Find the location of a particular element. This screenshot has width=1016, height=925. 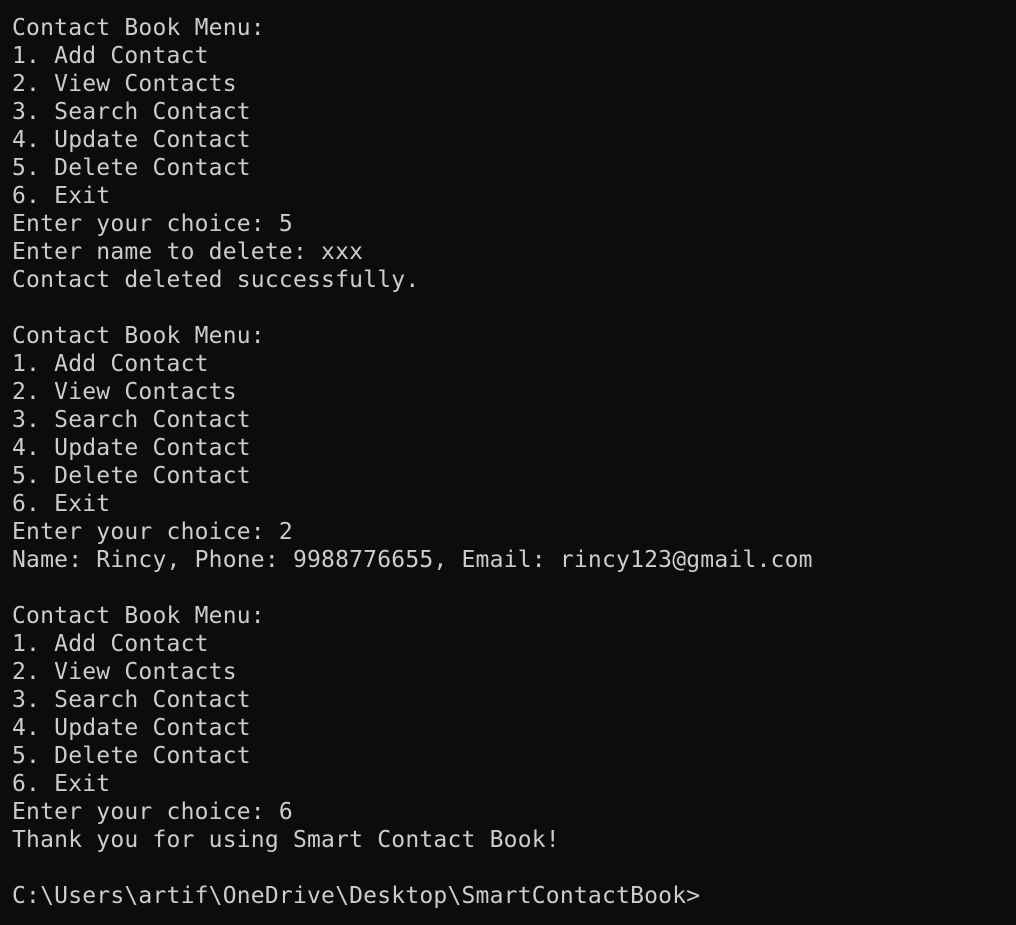

goodbye-message: Thank you for using Smart Contact Book! is located at coordinates (286, 840).